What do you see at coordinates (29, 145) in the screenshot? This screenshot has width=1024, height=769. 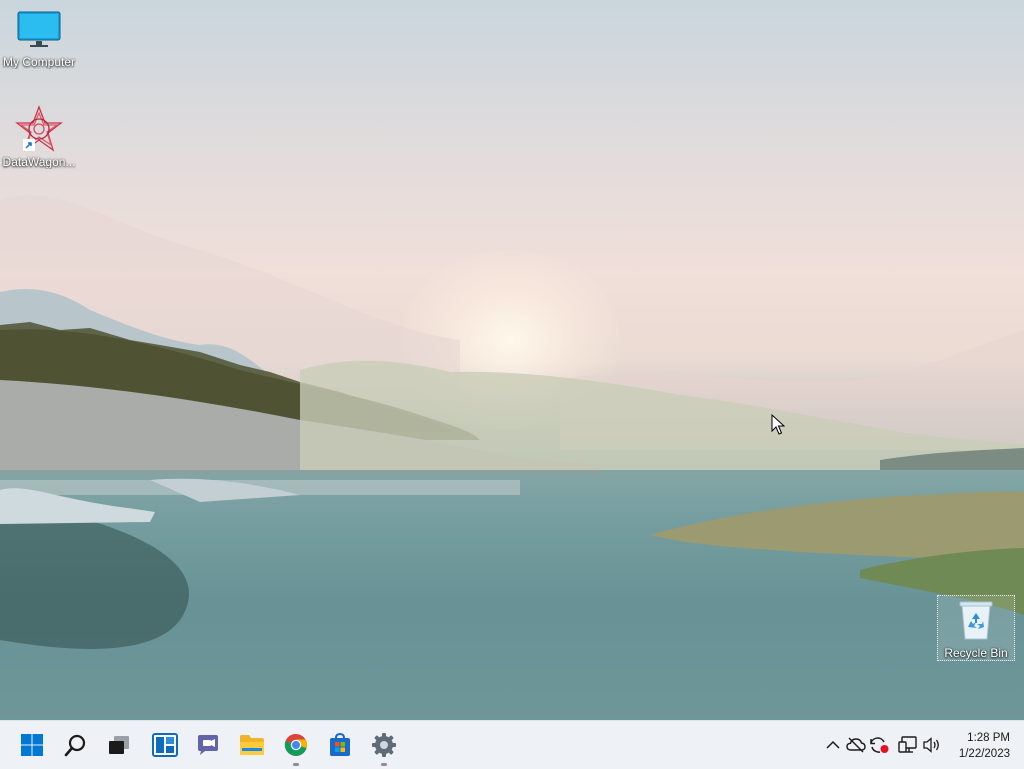 I see `shortcut-arrow-icon` at bounding box center [29, 145].